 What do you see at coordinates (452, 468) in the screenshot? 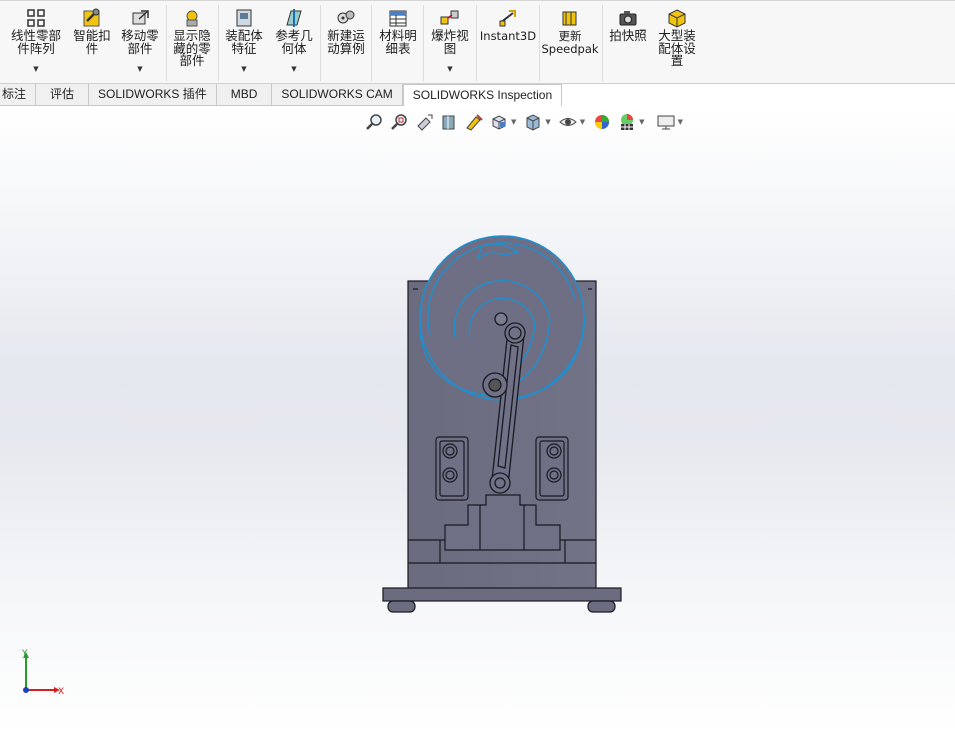
I see `pillow-block-left` at bounding box center [452, 468].